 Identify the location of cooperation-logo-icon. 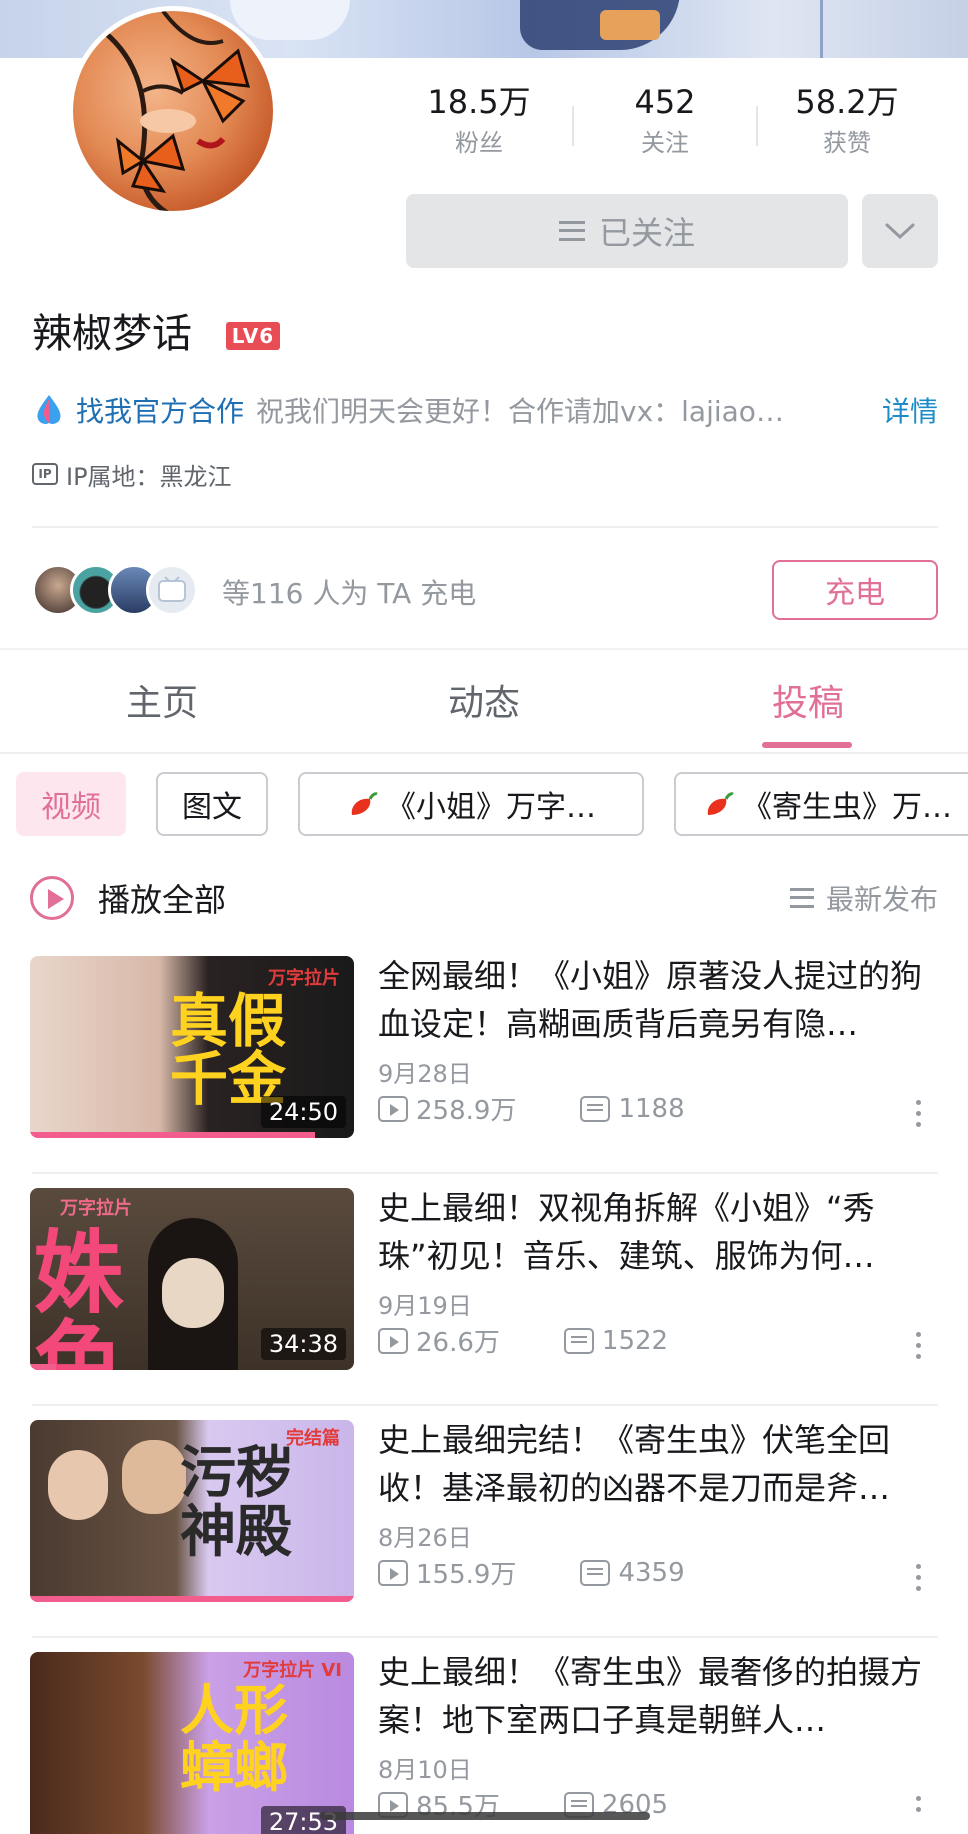
(49, 409).